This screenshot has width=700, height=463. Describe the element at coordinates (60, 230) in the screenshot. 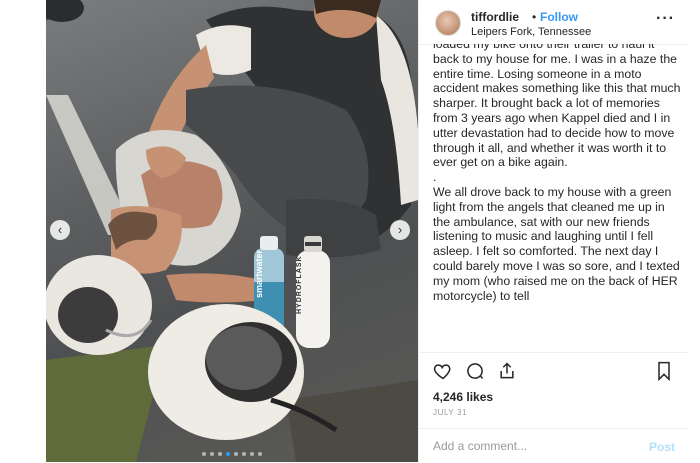

I see `chevron-left-icon: ‹` at that location.